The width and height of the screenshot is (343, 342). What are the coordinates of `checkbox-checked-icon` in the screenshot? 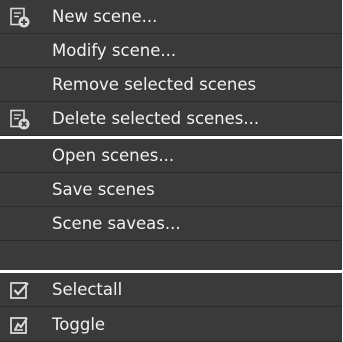 It's located at (20, 291).